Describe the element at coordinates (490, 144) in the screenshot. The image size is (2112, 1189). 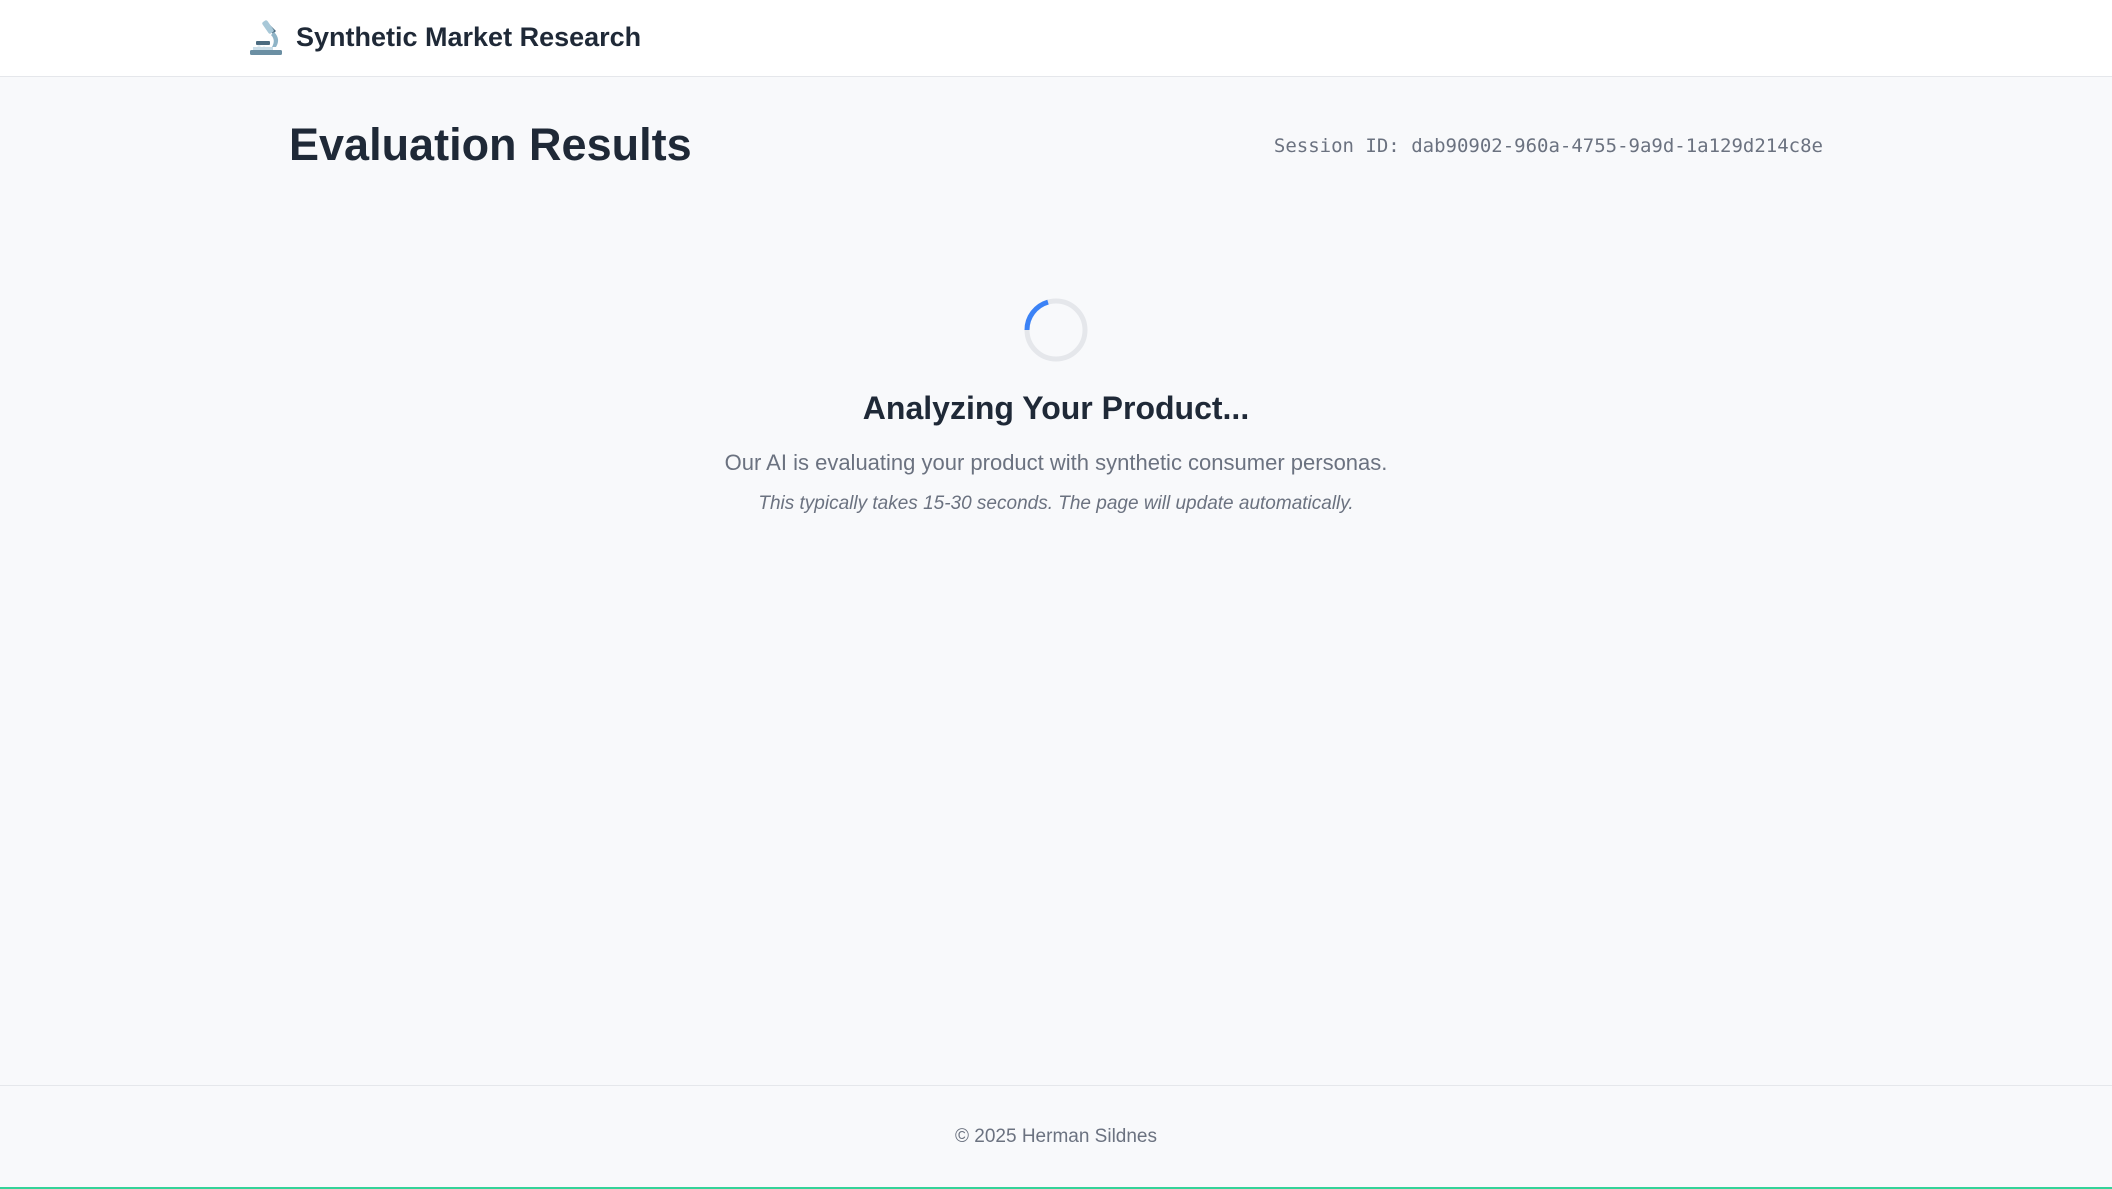
I see `page-title: Evaluation Results` at that location.